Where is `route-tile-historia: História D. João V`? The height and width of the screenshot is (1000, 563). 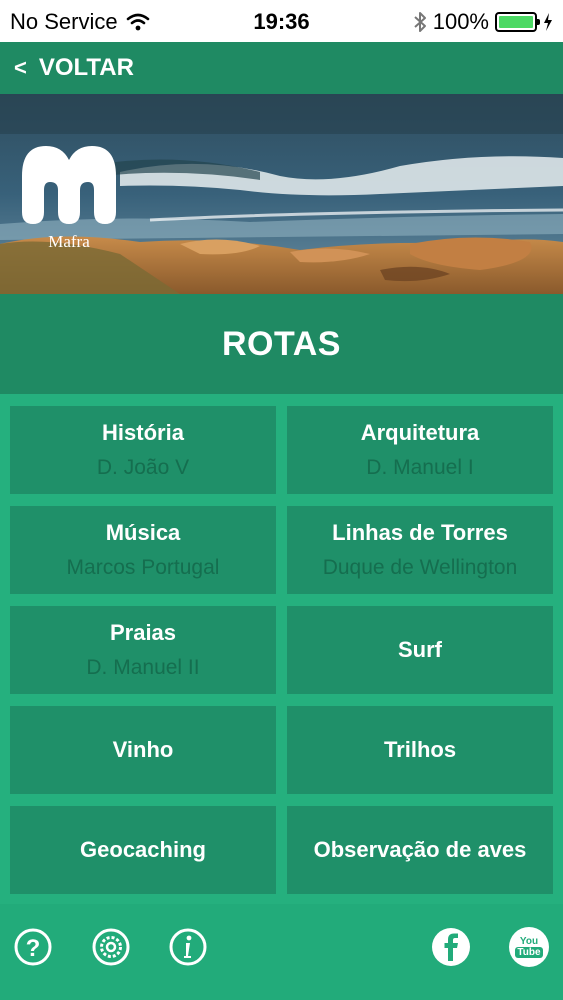 route-tile-historia: História D. João V is located at coordinates (143, 450).